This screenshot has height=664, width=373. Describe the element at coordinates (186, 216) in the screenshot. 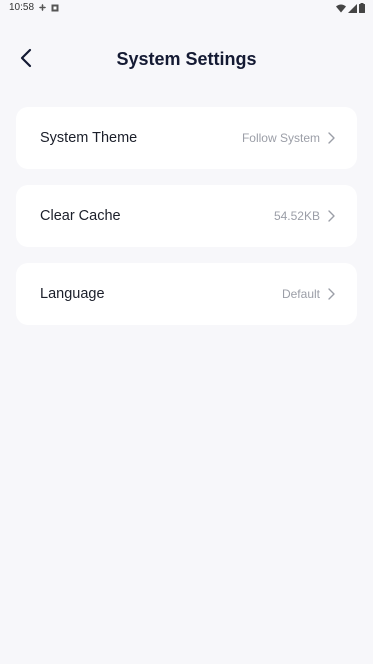

I see `setting-clear-cache: Clear Cache 54.52KB` at that location.